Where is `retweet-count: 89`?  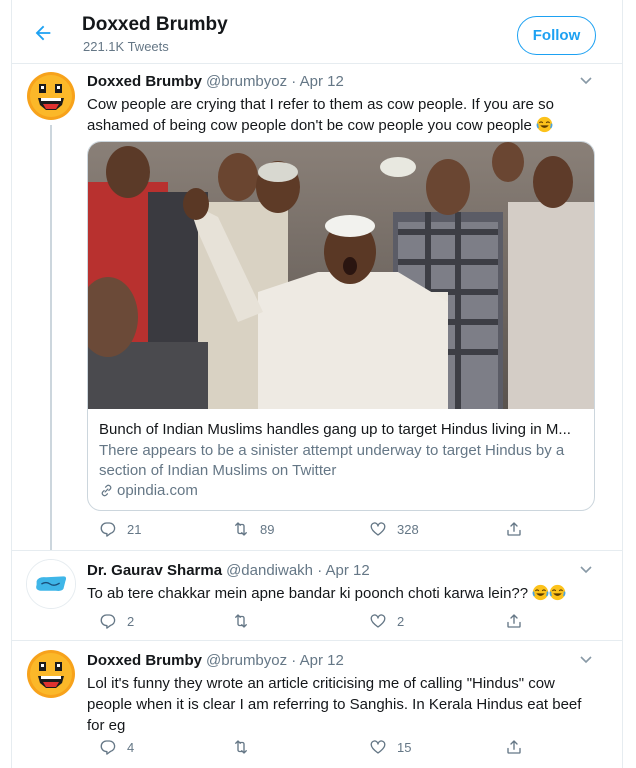
retweet-count: 89 is located at coordinates (267, 529).